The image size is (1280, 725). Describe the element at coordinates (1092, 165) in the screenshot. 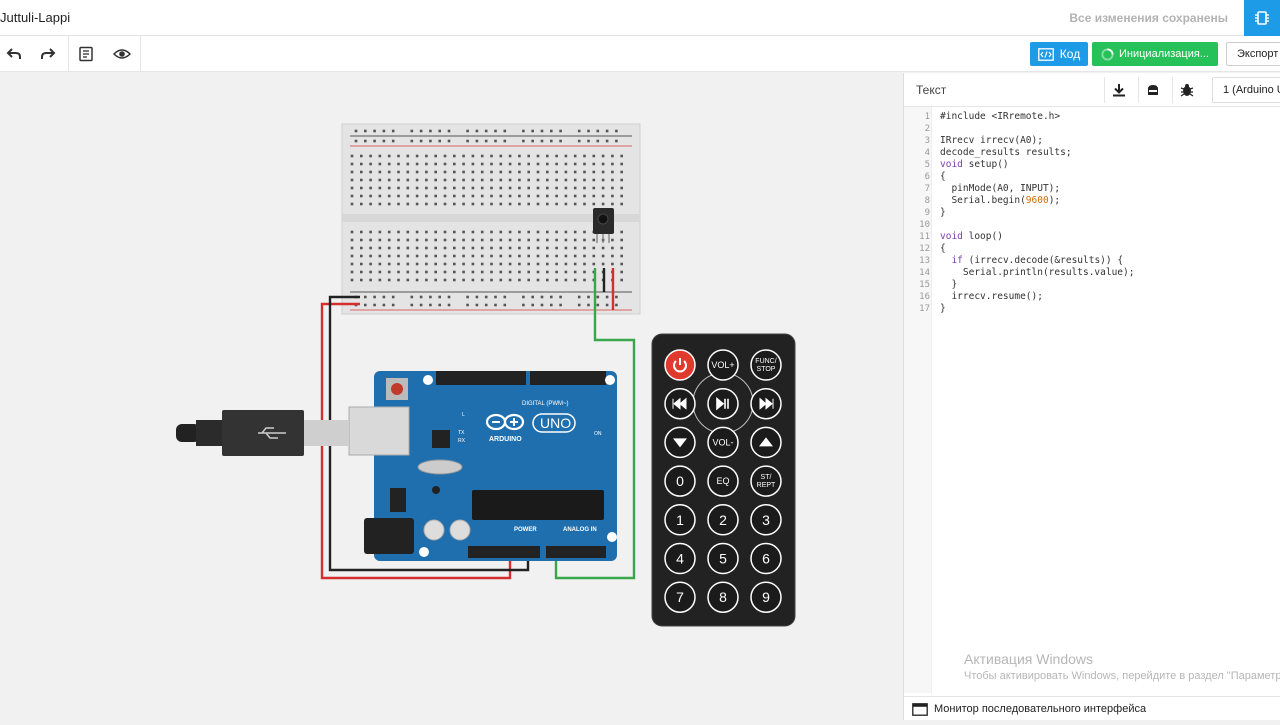

I see `code-line: 5 void setup()` at that location.